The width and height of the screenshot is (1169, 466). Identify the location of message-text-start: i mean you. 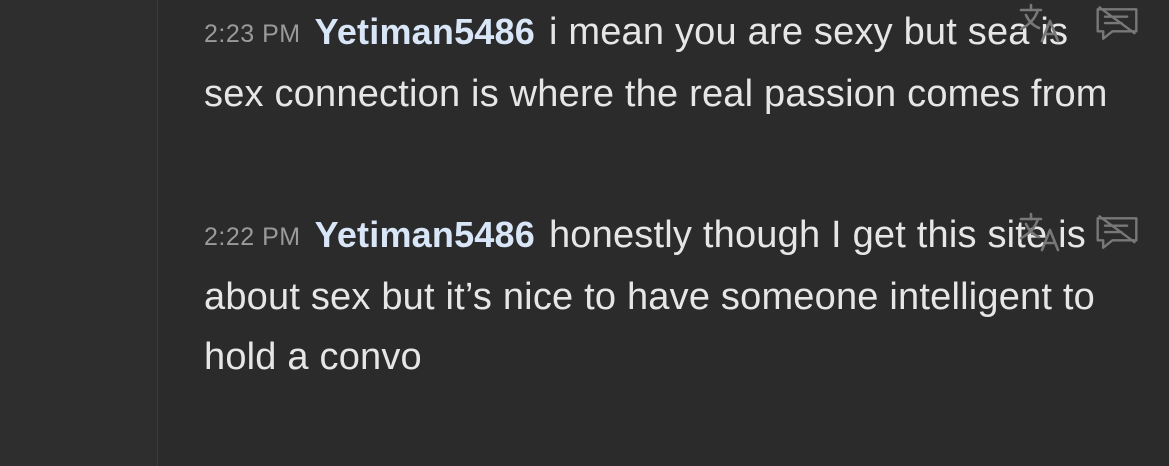
(642, 32).